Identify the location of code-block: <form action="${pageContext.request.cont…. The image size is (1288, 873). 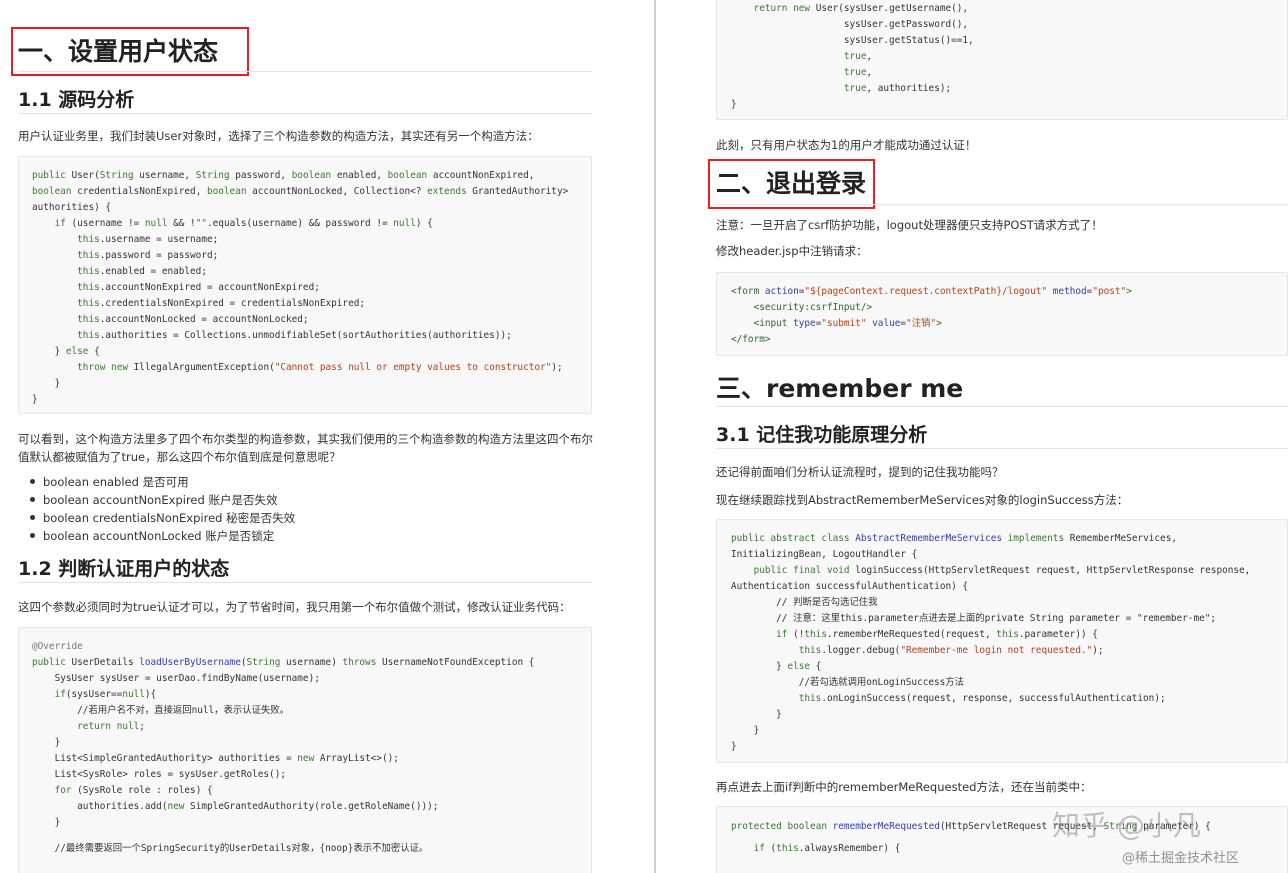
(1002, 314).